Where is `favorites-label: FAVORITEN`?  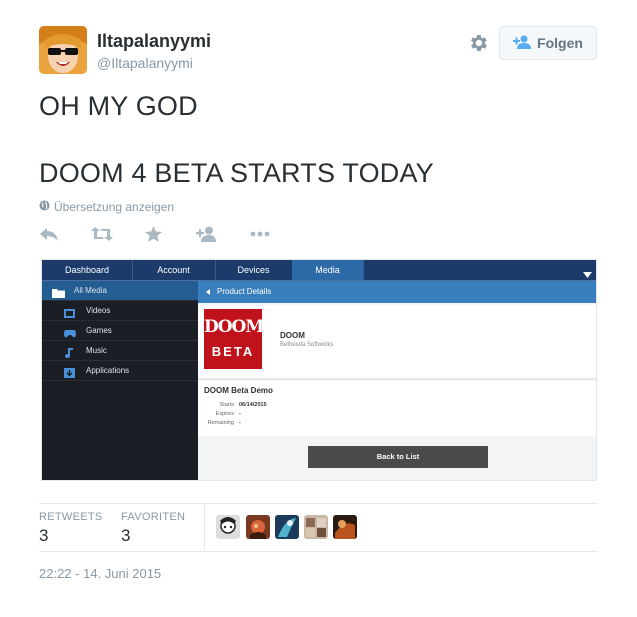
favorites-label: FAVORITEN is located at coordinates (153, 517).